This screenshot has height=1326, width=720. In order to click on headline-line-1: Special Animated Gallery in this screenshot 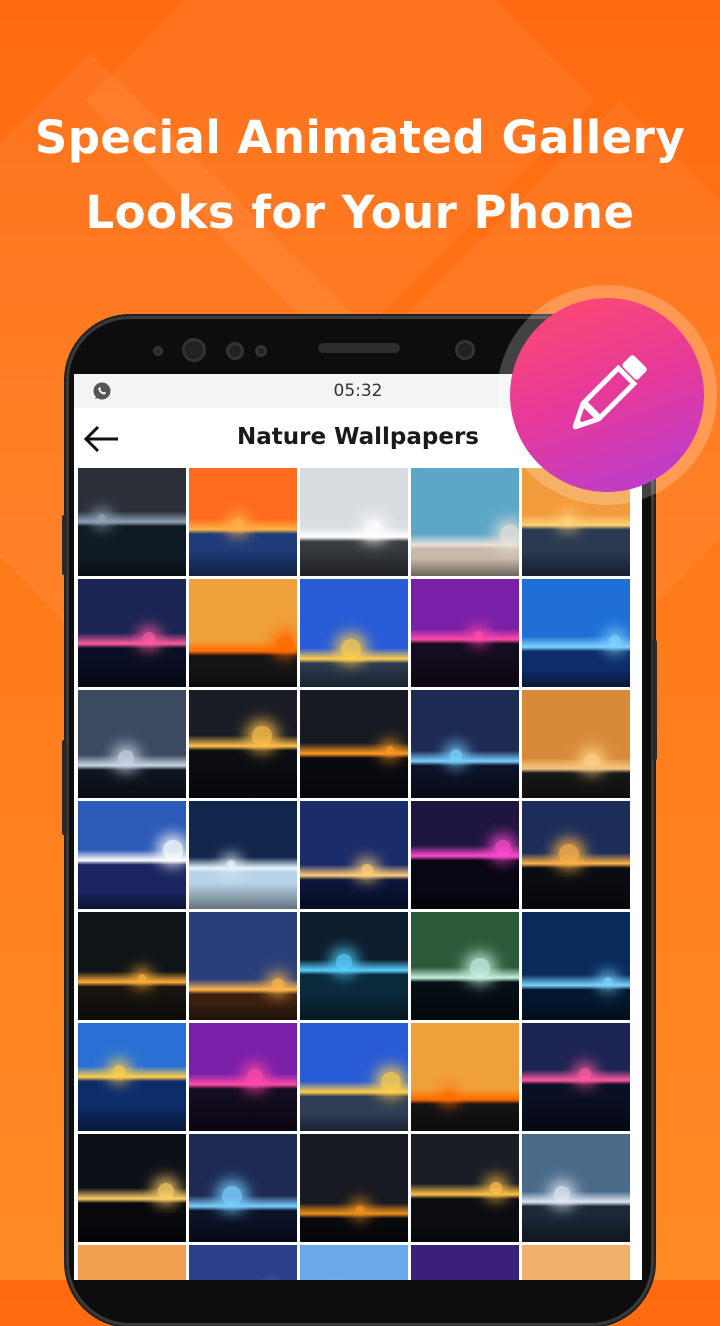, I will do `click(360, 137)`.